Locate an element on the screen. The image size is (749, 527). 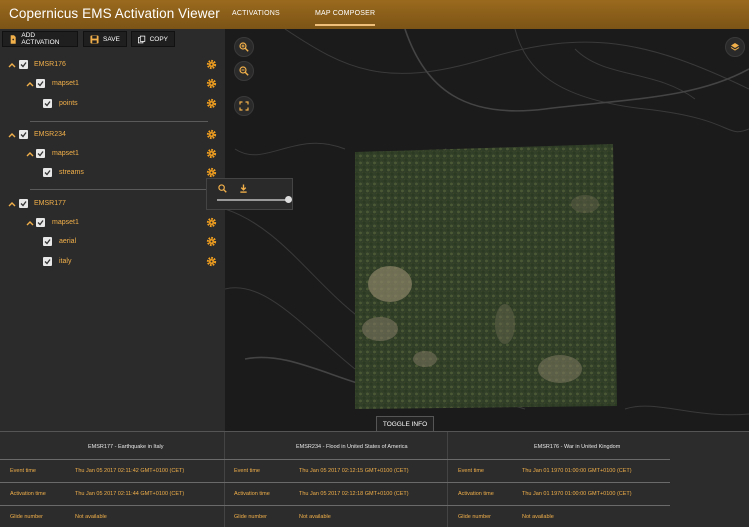
tree-activation-emsr176: EMSR176 is located at coordinates (112, 66).